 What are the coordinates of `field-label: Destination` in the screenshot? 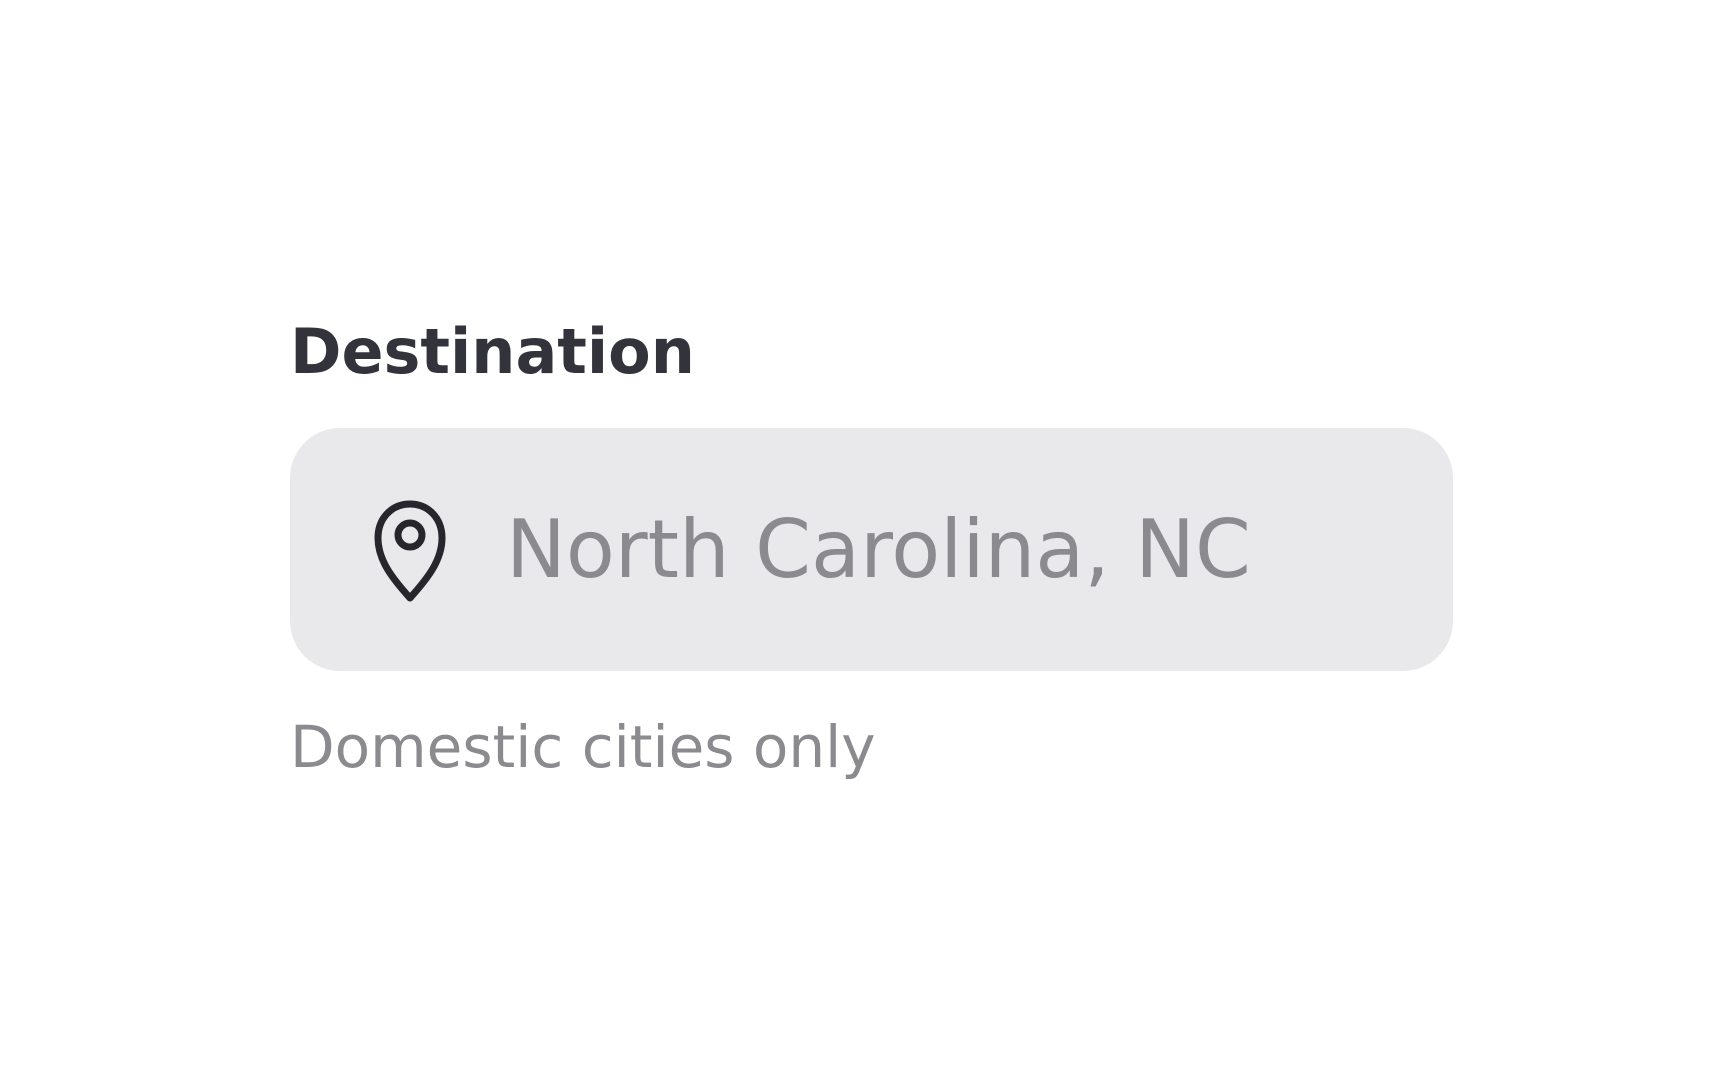 It's located at (492, 351).